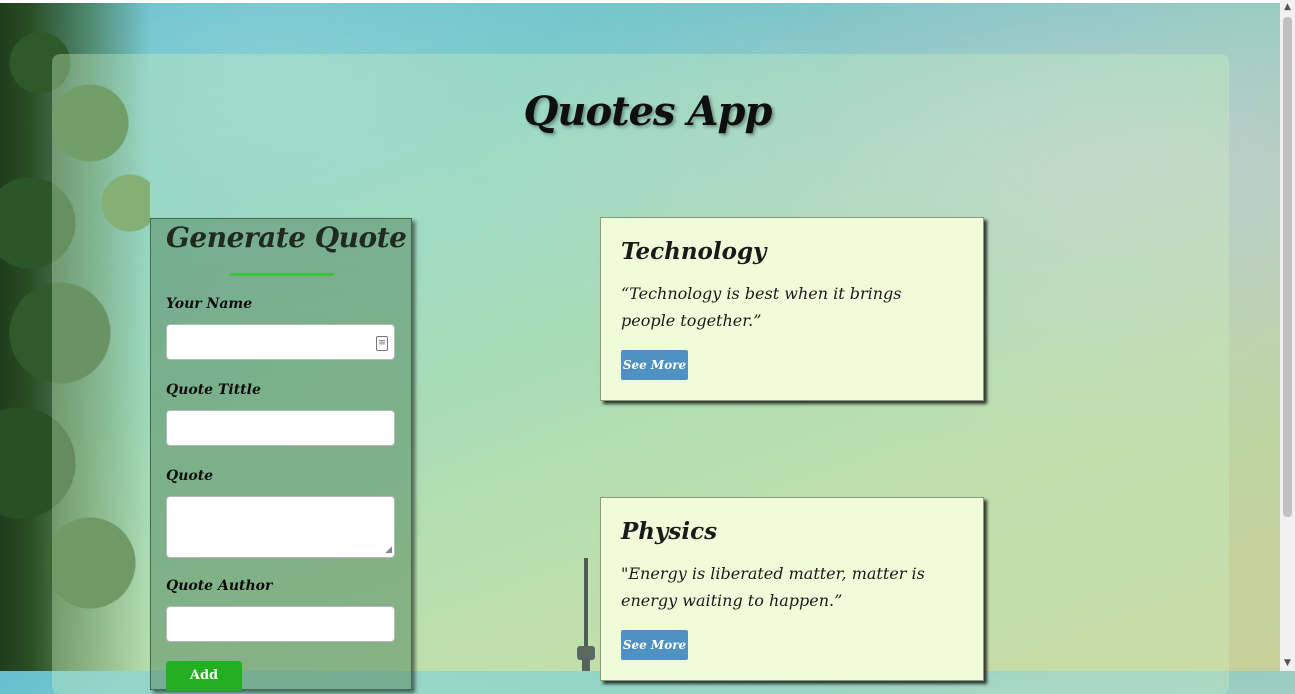 This screenshot has height=694, width=1295. I want to click on quote-textarea: ◢, so click(280, 527).